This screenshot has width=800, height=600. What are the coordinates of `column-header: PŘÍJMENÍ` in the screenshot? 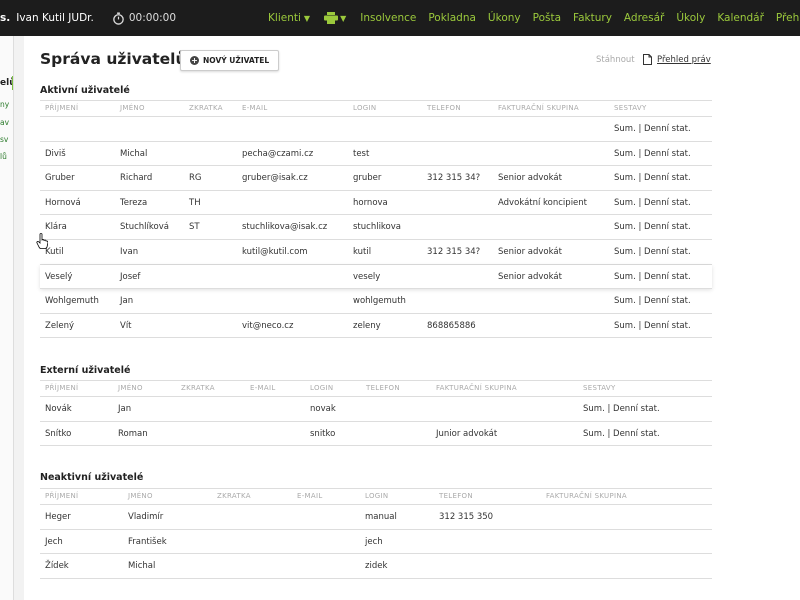 It's located at (62, 108).